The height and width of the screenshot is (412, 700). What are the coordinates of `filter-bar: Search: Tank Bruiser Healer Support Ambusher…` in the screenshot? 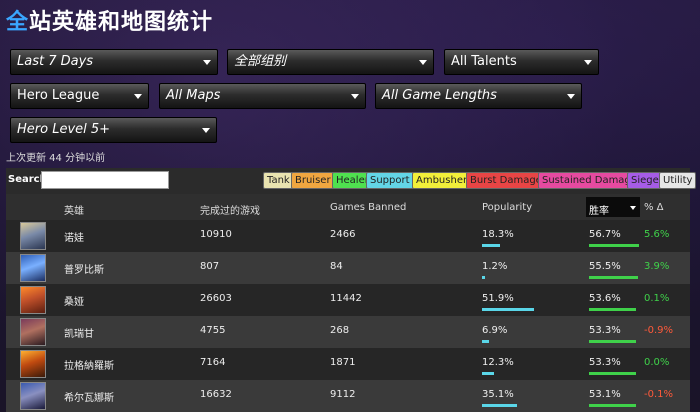 It's located at (351, 181).